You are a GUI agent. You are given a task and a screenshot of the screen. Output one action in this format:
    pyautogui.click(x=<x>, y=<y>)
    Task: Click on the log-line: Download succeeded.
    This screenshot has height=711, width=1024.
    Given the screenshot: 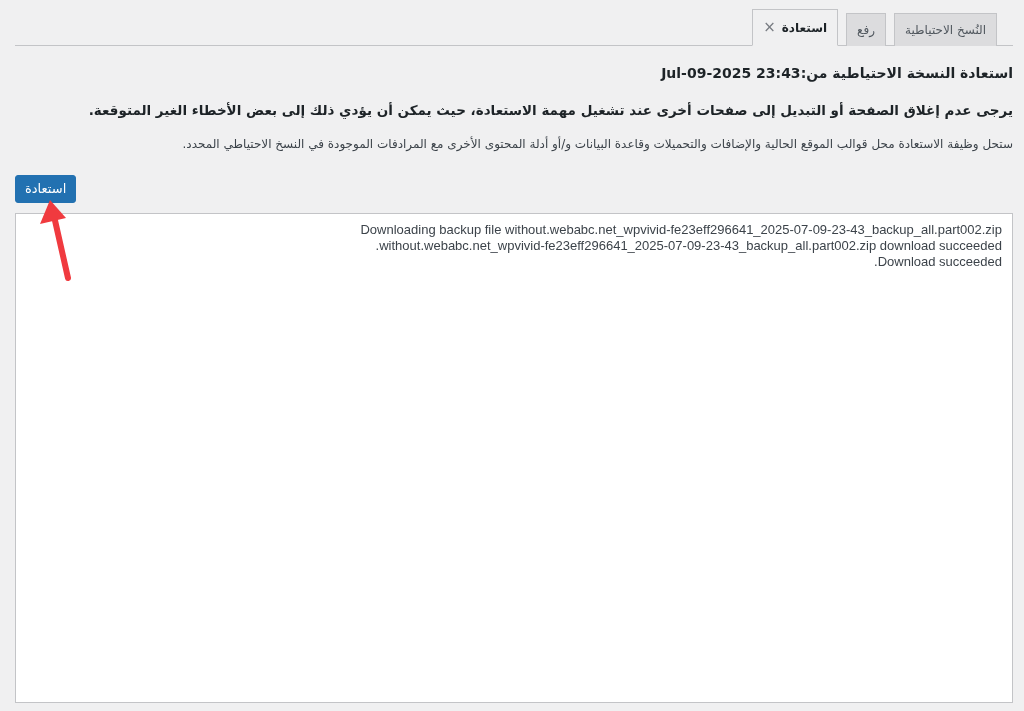 What is the action you would take?
    pyautogui.click(x=937, y=262)
    